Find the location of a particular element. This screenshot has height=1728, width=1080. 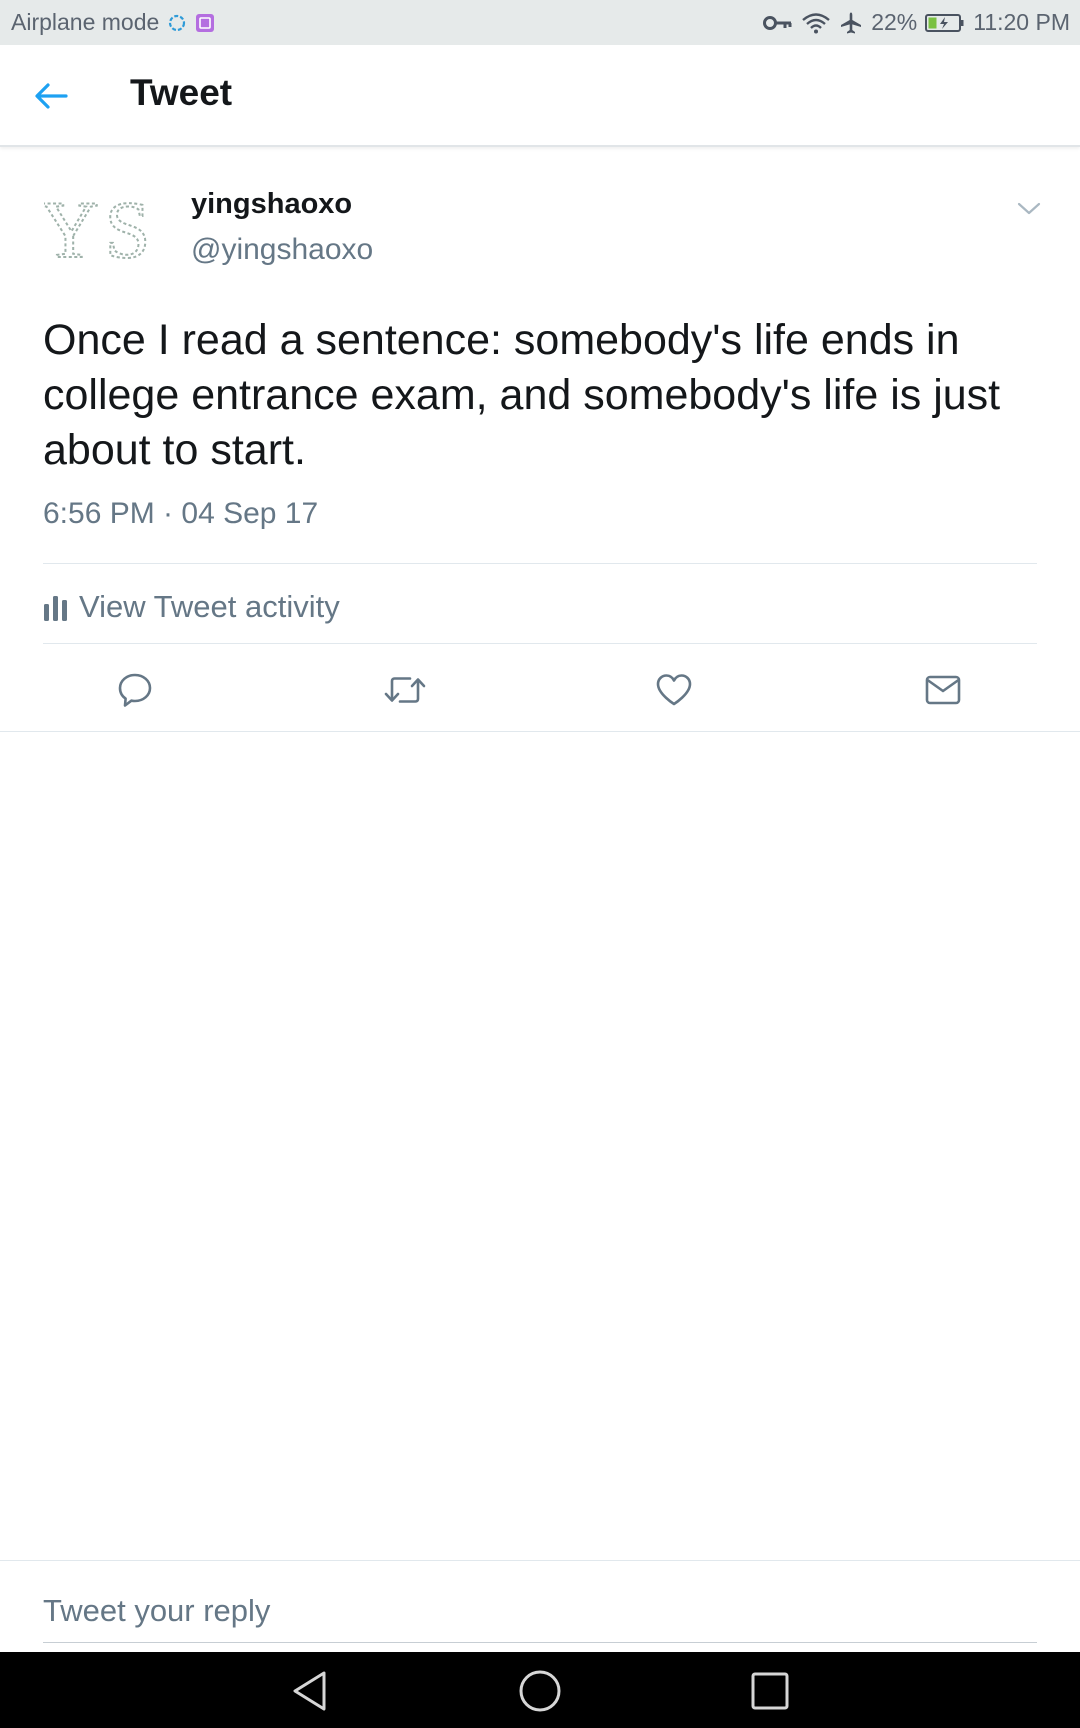

recents-square-icon is located at coordinates (770, 1691).